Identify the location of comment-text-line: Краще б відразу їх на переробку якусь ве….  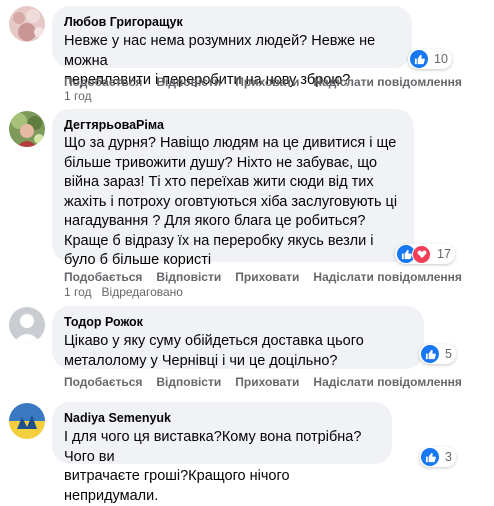
(219, 240).